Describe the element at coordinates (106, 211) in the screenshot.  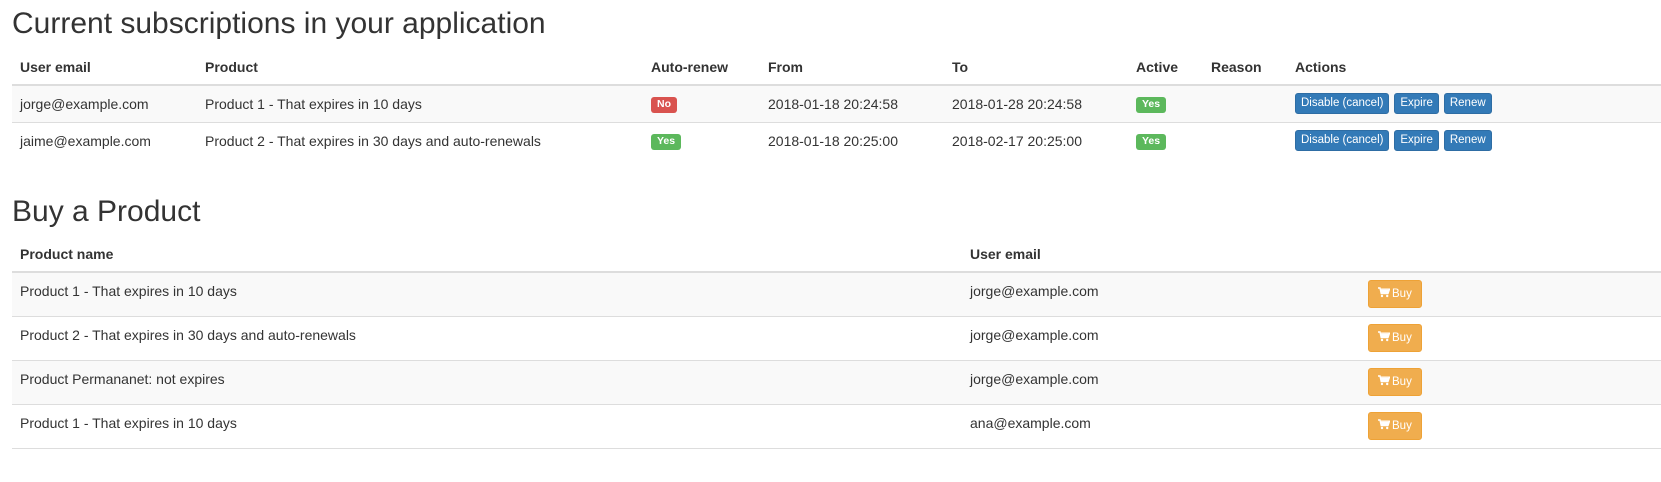
I see `buy-product-heading: Buy a Product` at that location.